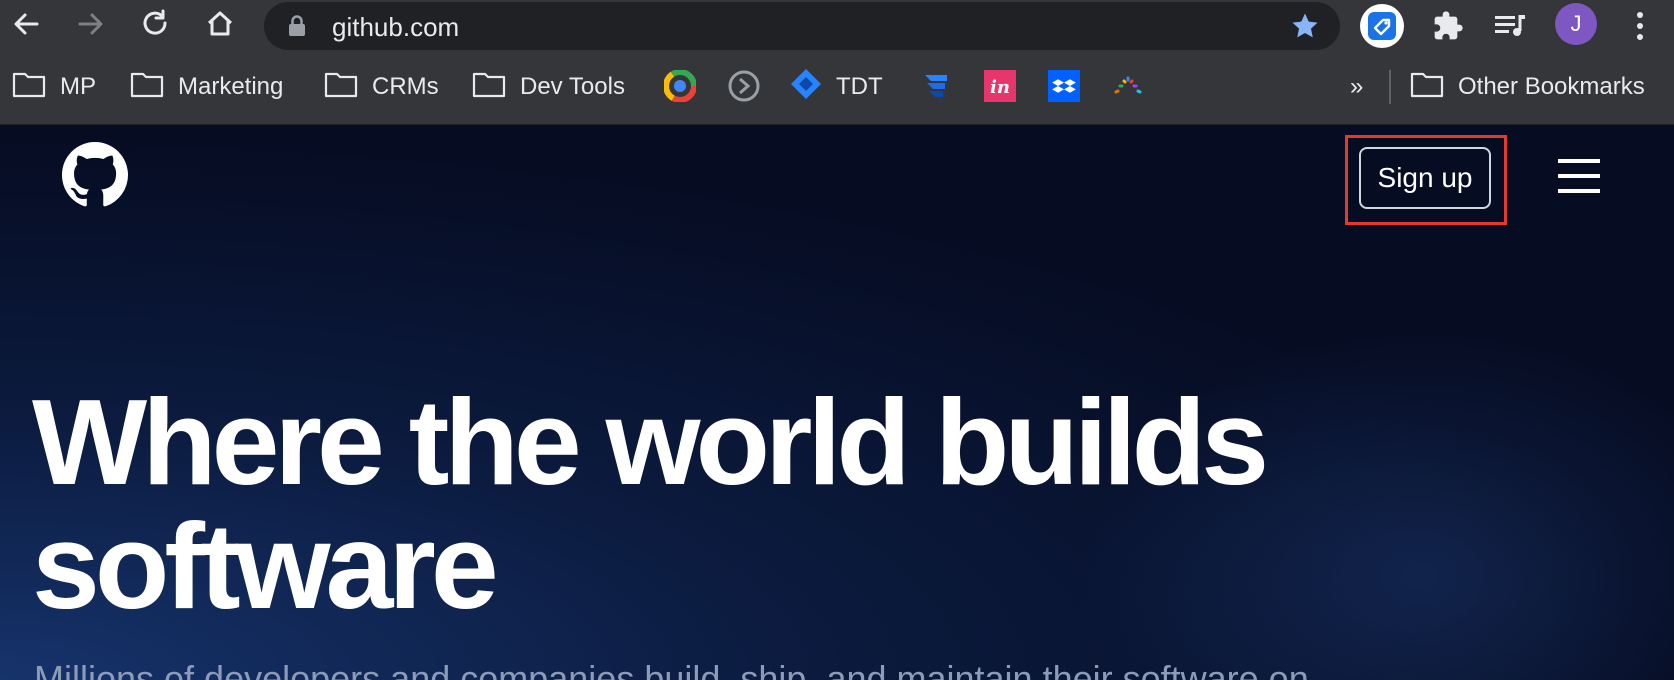 The image size is (1674, 680). I want to click on lock-icon, so click(297, 28).